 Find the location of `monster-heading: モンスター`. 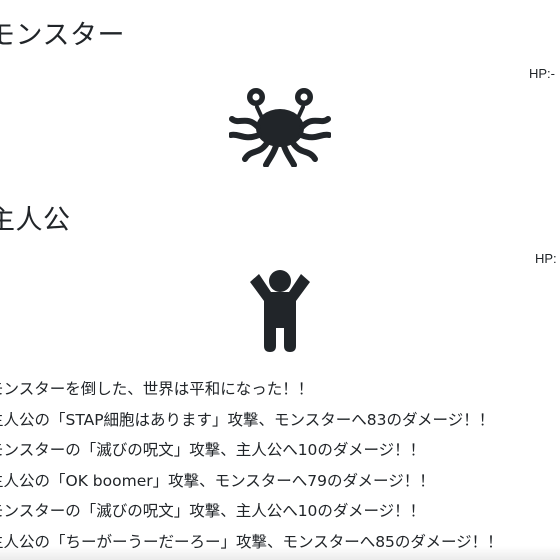

monster-heading: モンスター is located at coordinates (62, 35).